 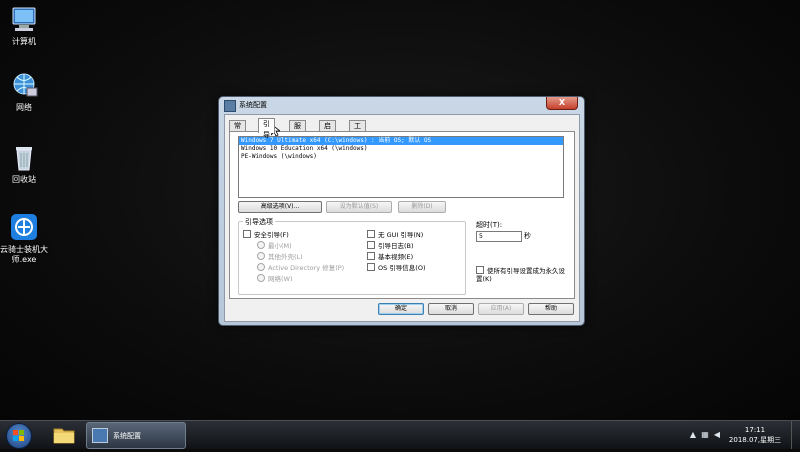 What do you see at coordinates (562, 103) in the screenshot?
I see `close-button: X` at bounding box center [562, 103].